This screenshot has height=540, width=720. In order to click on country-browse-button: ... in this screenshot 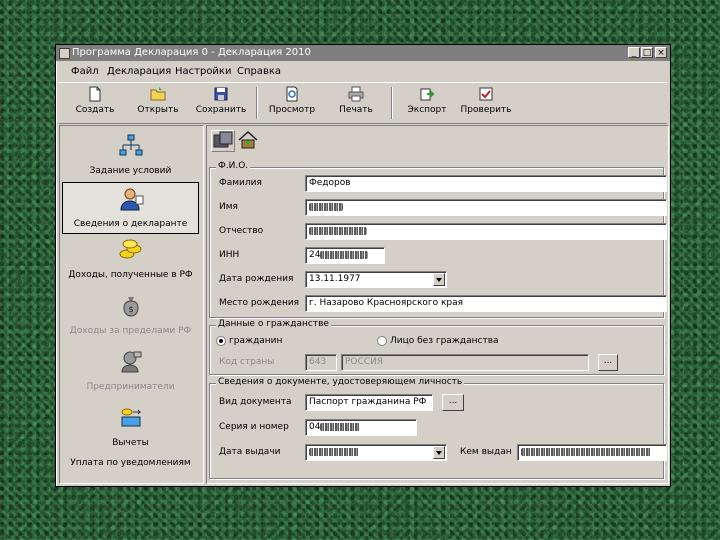, I will do `click(608, 362)`.